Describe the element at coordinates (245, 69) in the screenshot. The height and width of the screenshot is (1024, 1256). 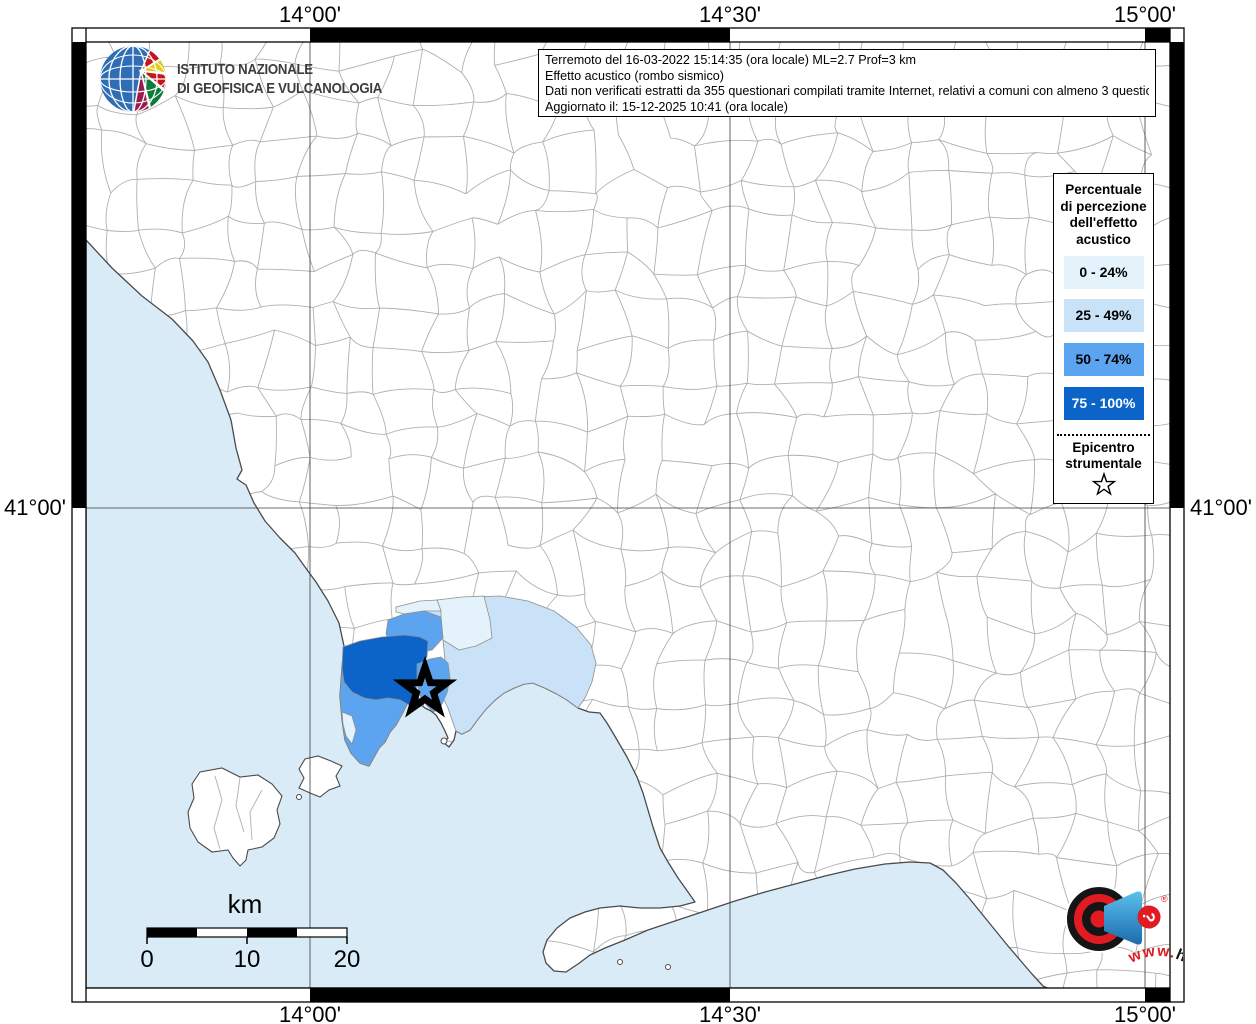
I see `ingv-text-line1: ISTITUTO NAZIONALE` at that location.